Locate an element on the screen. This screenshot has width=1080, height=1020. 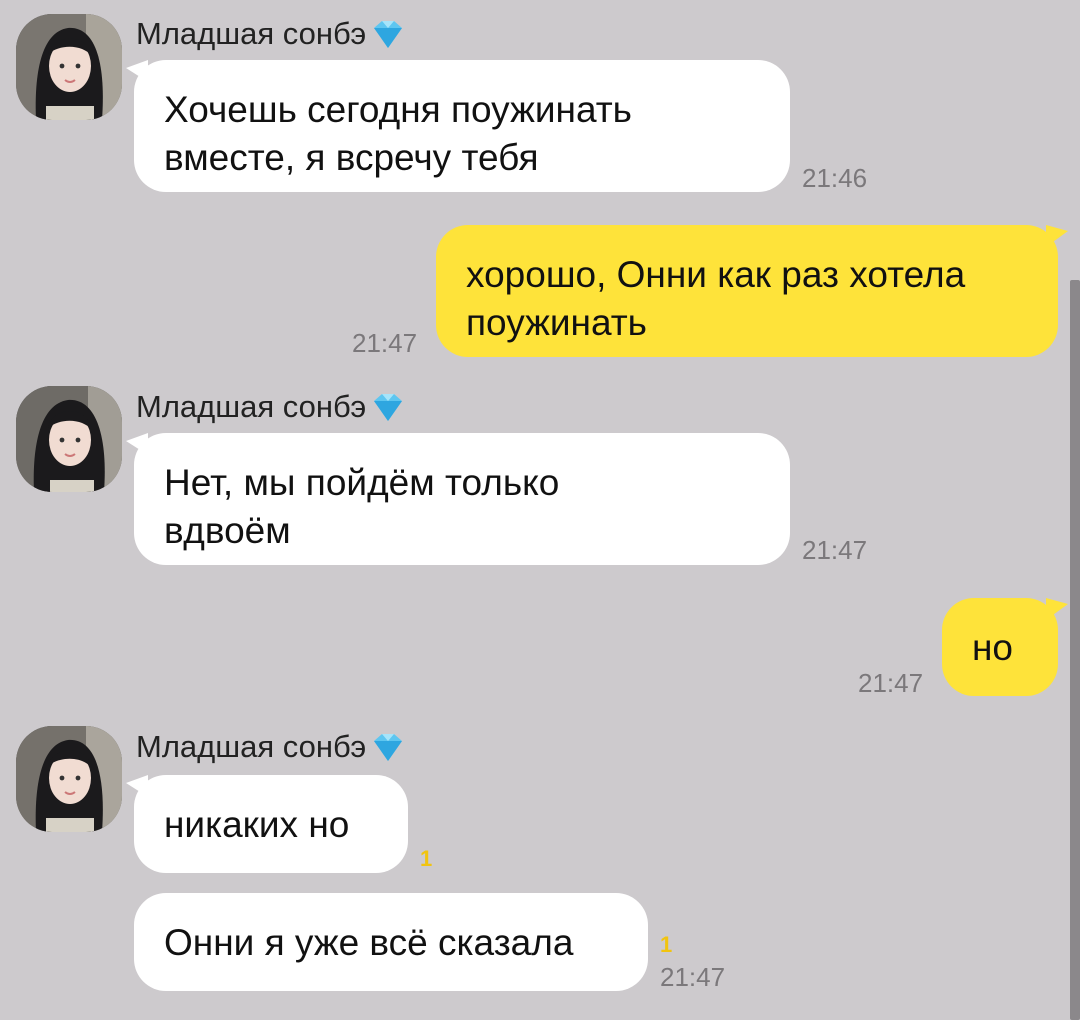
outgoing-message-bubble: хорошо, Онни как раз хотела поужинать is located at coordinates (747, 291).